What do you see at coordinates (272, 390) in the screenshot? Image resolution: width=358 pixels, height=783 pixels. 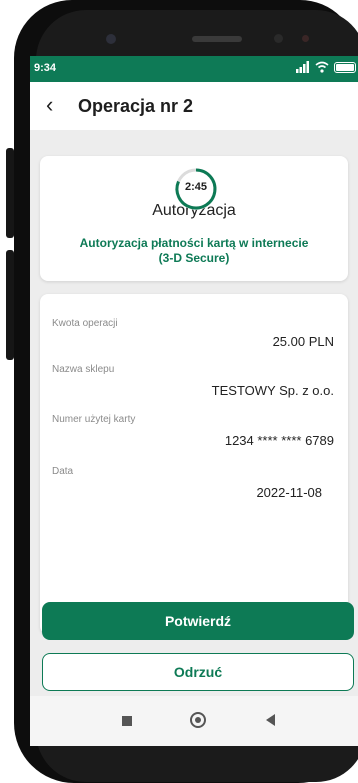 I see `shop-name-value: TESTOWY Sp. z o.o.` at bounding box center [272, 390].